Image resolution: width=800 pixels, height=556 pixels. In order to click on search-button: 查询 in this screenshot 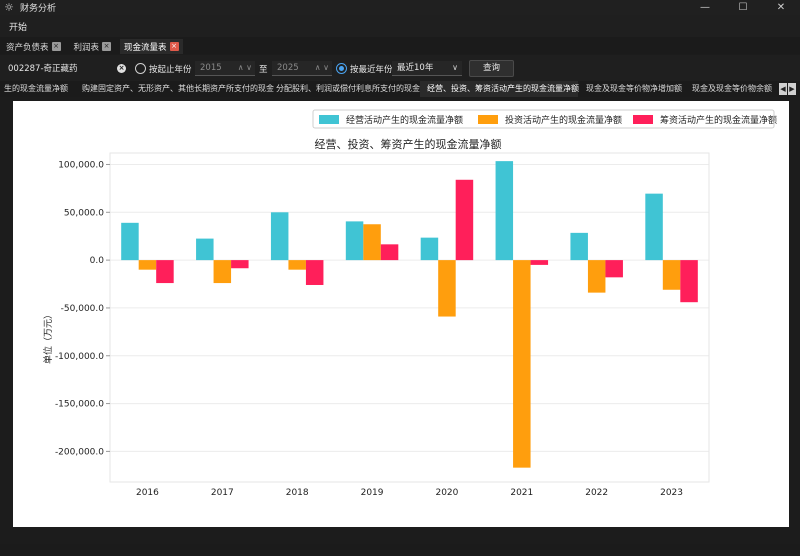, I will do `click(491, 68)`.